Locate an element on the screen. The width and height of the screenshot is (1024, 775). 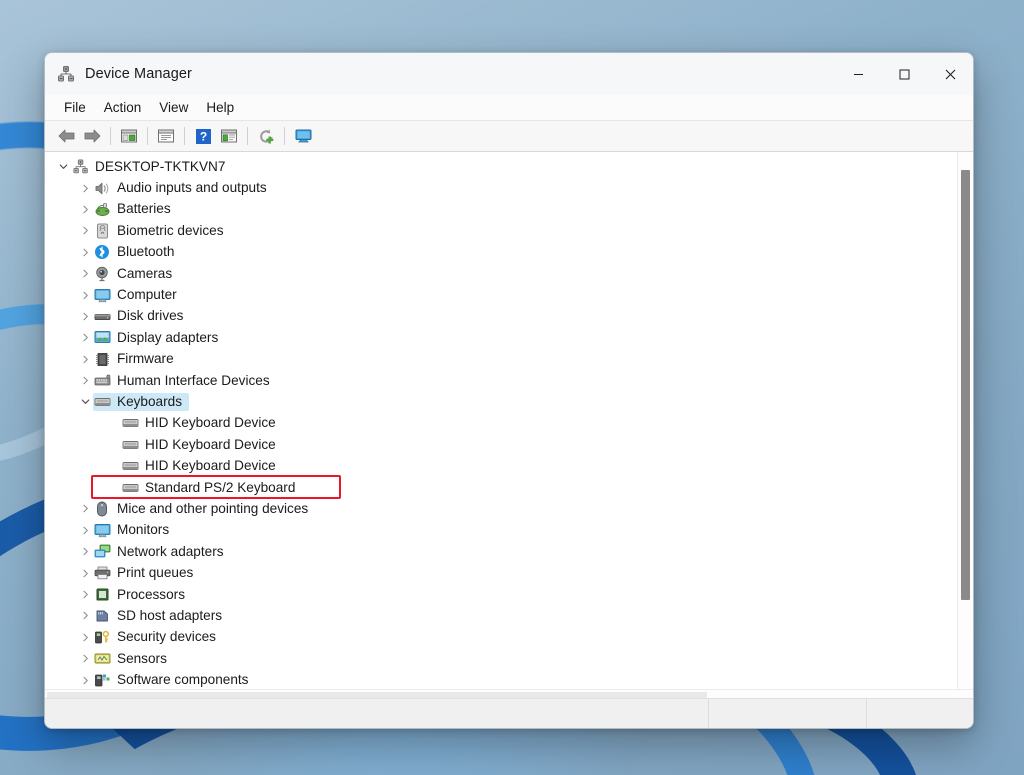
tree-item-monitors: Monitors is located at coordinates (501, 530).